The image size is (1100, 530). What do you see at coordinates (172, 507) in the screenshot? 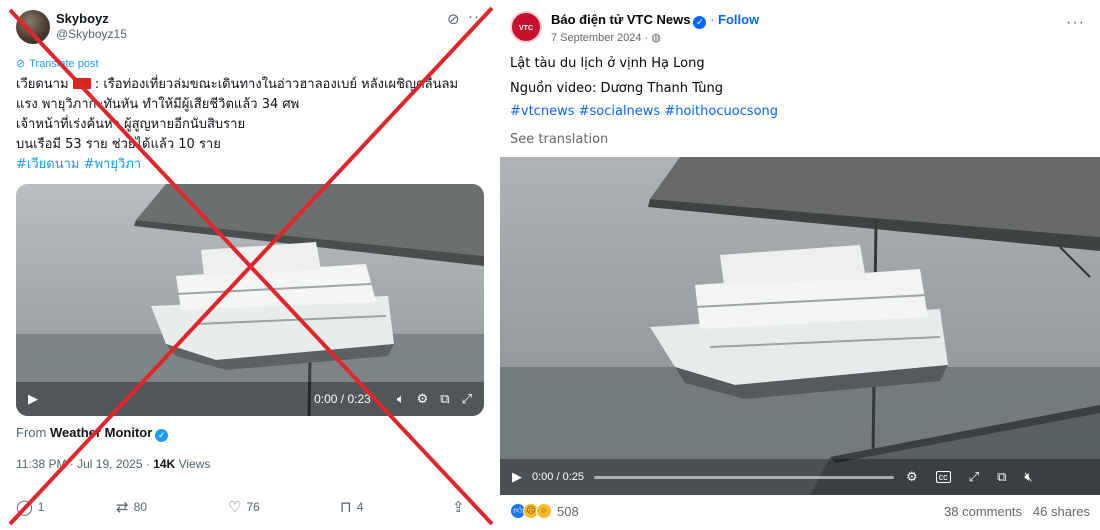
I see `repost-button: ⇄ 80` at bounding box center [172, 507].